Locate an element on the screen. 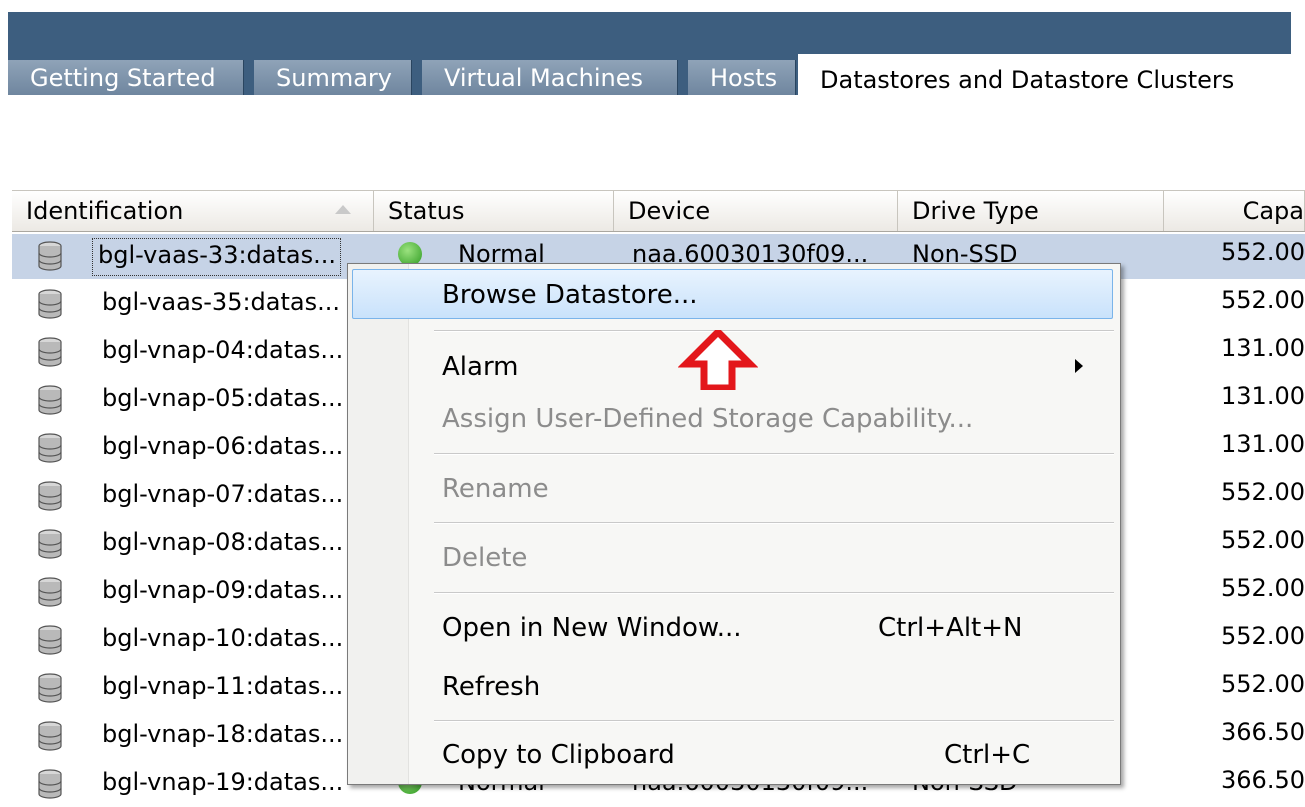  column-label: Drive Type is located at coordinates (975, 211).